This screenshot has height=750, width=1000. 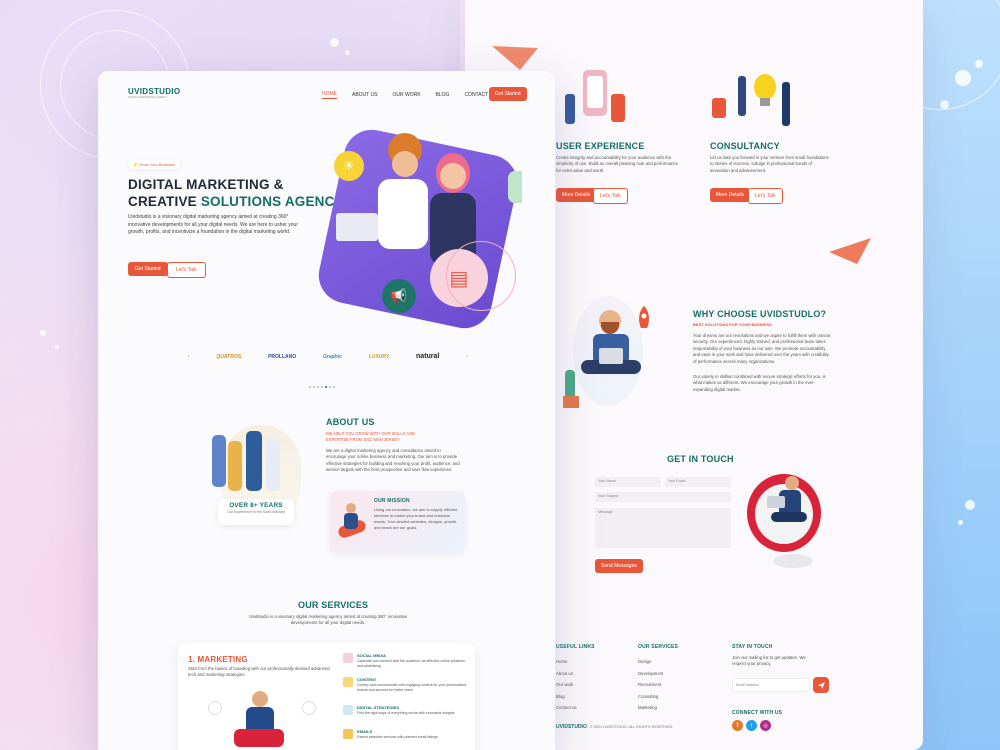 I want to click on ux-lets-talk-button: Let's Talk, so click(x=610, y=196).